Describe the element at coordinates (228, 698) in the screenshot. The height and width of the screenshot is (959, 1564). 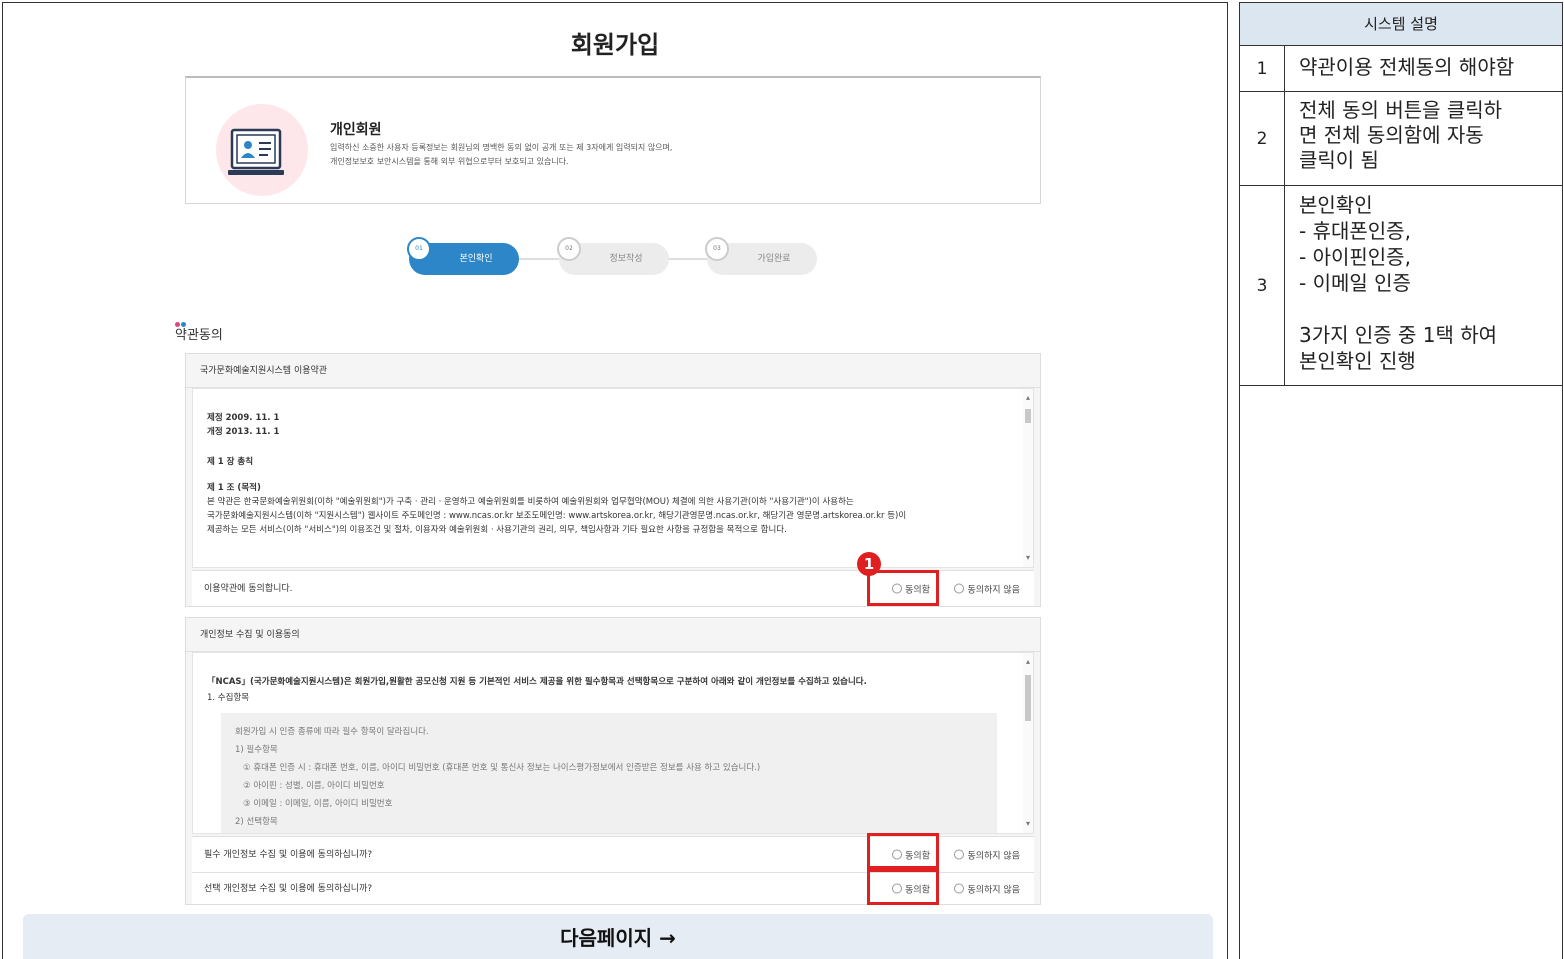
I see `privacy-subheading: 1. 수집항목` at that location.